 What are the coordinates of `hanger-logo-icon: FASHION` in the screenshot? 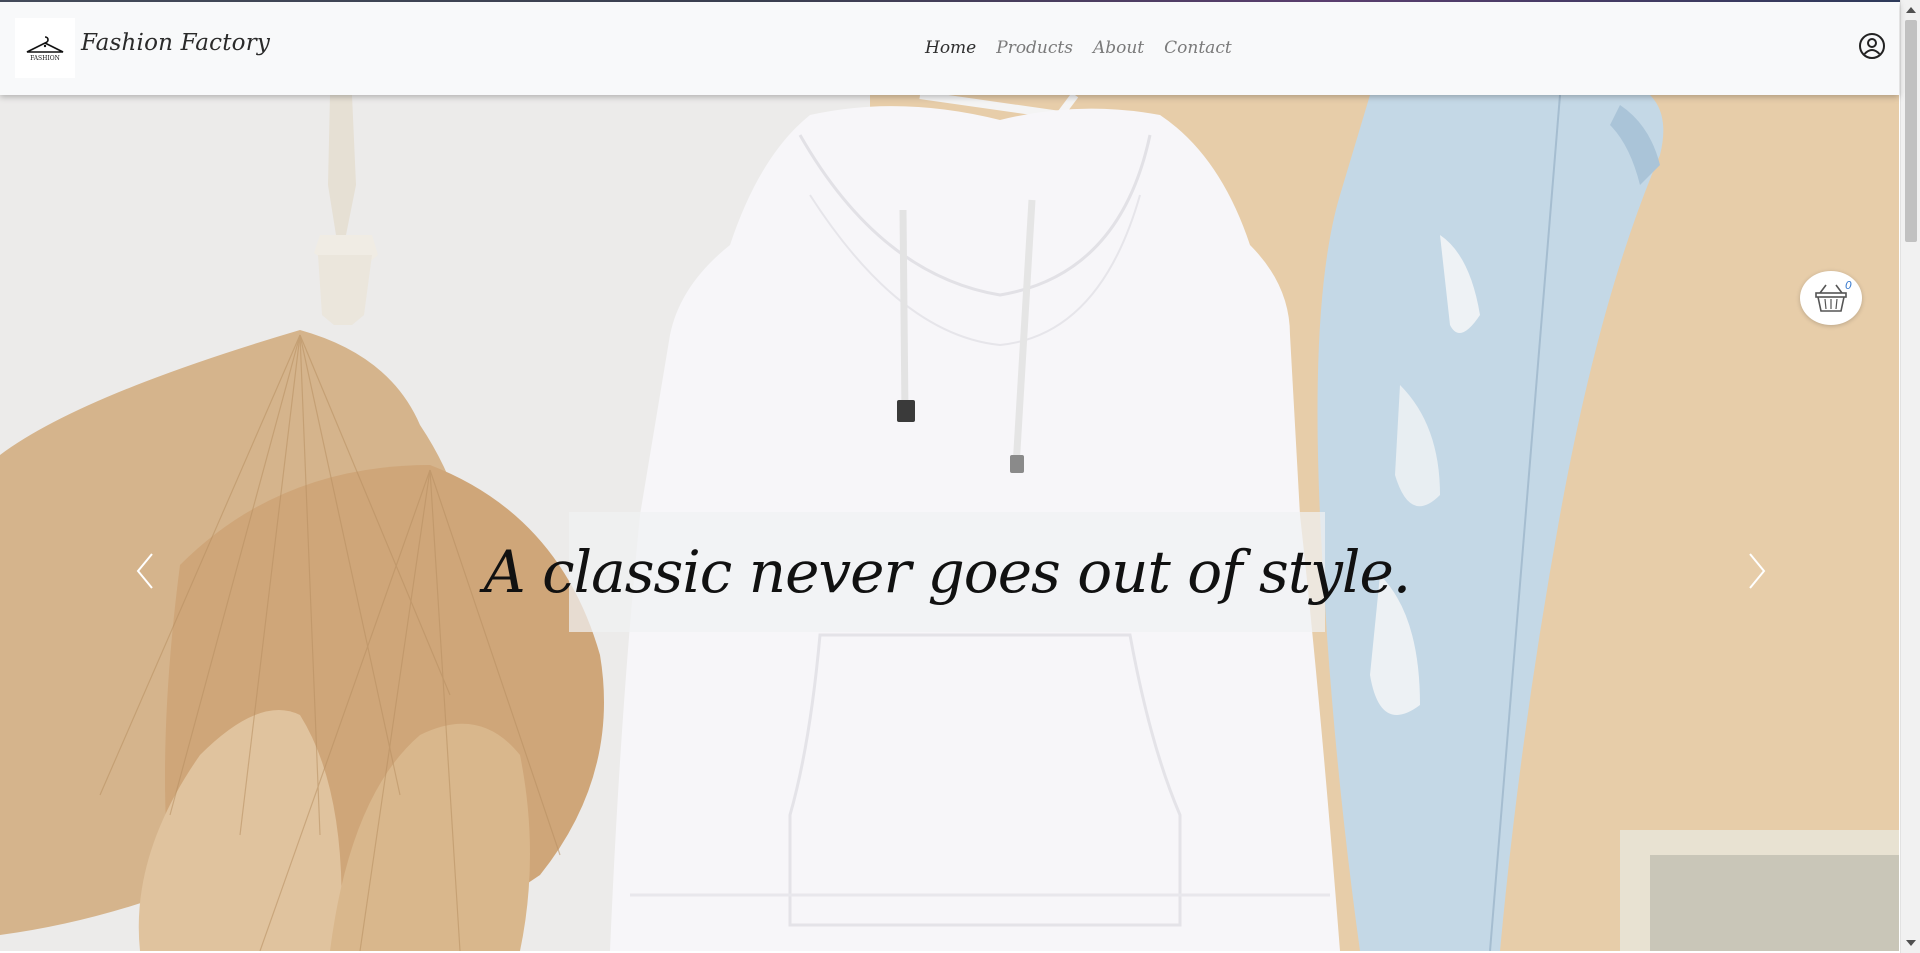 It's located at (45, 49).